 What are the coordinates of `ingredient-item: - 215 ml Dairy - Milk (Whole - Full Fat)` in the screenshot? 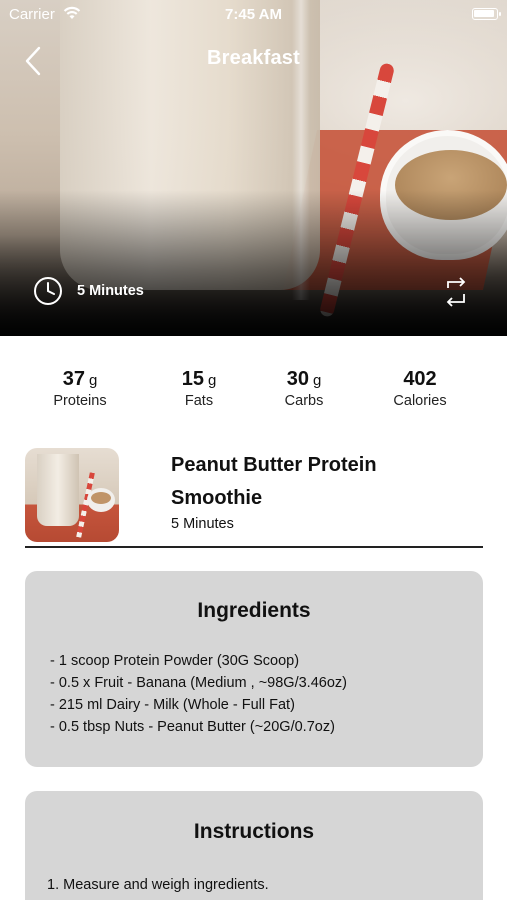 It's located at (172, 705).